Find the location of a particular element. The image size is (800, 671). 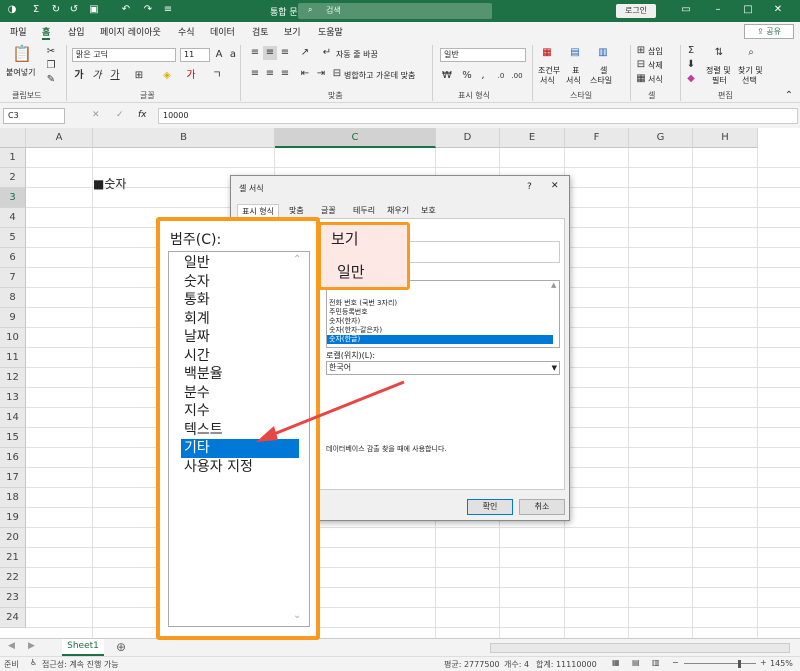

wrap-text-button: 자동 줄 바꿈 is located at coordinates (357, 54).